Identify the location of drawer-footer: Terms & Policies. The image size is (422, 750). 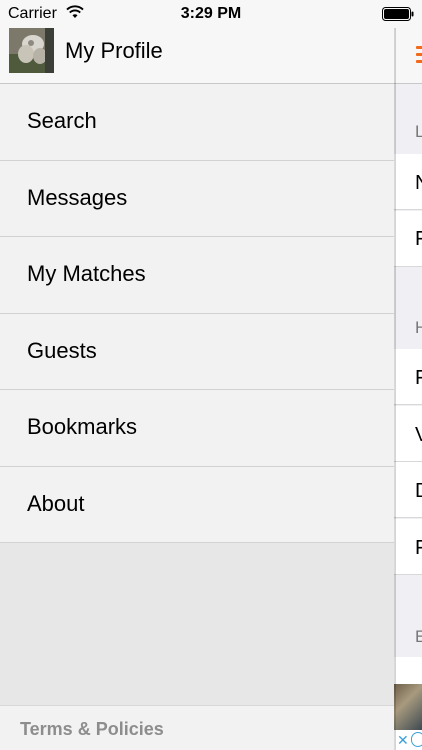
(197, 727).